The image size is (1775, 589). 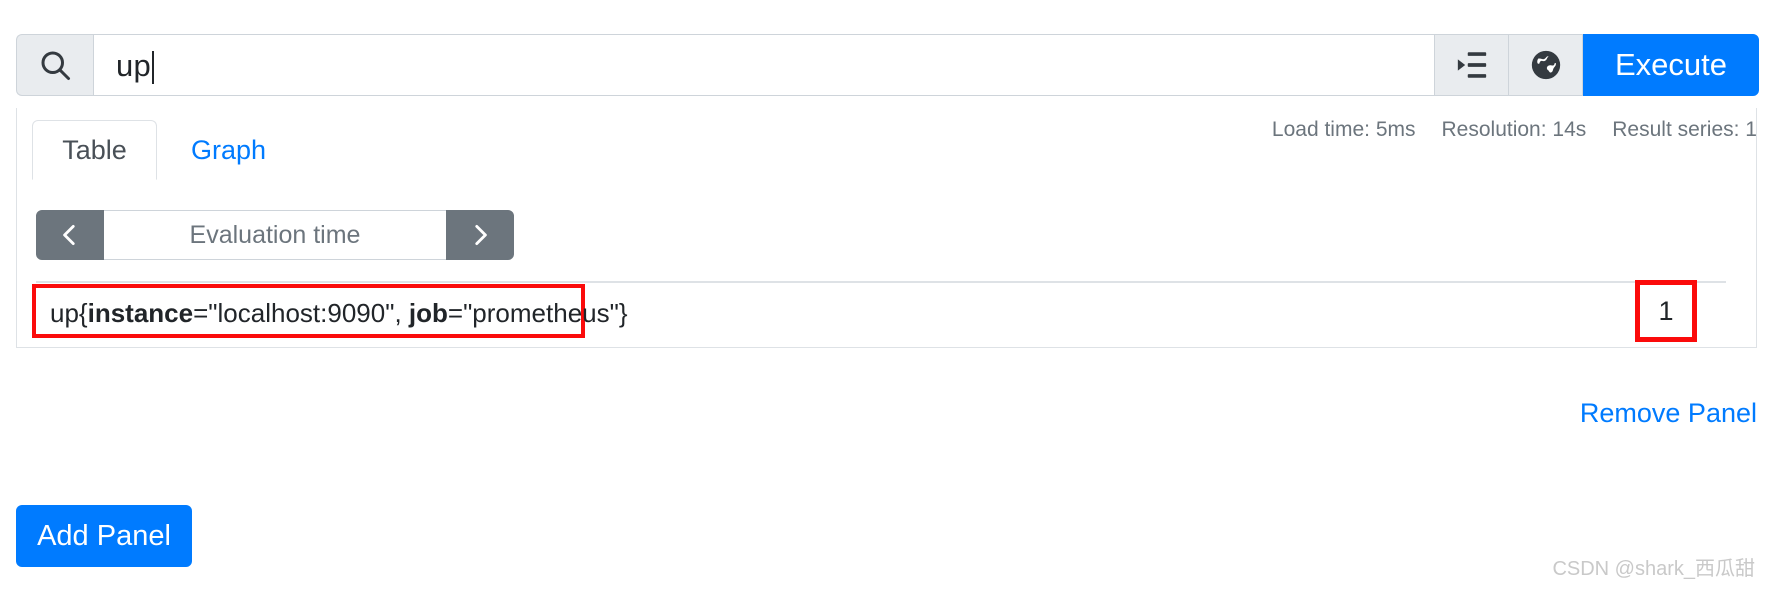 What do you see at coordinates (83, 312) in the screenshot?
I see `brace-open: {` at bounding box center [83, 312].